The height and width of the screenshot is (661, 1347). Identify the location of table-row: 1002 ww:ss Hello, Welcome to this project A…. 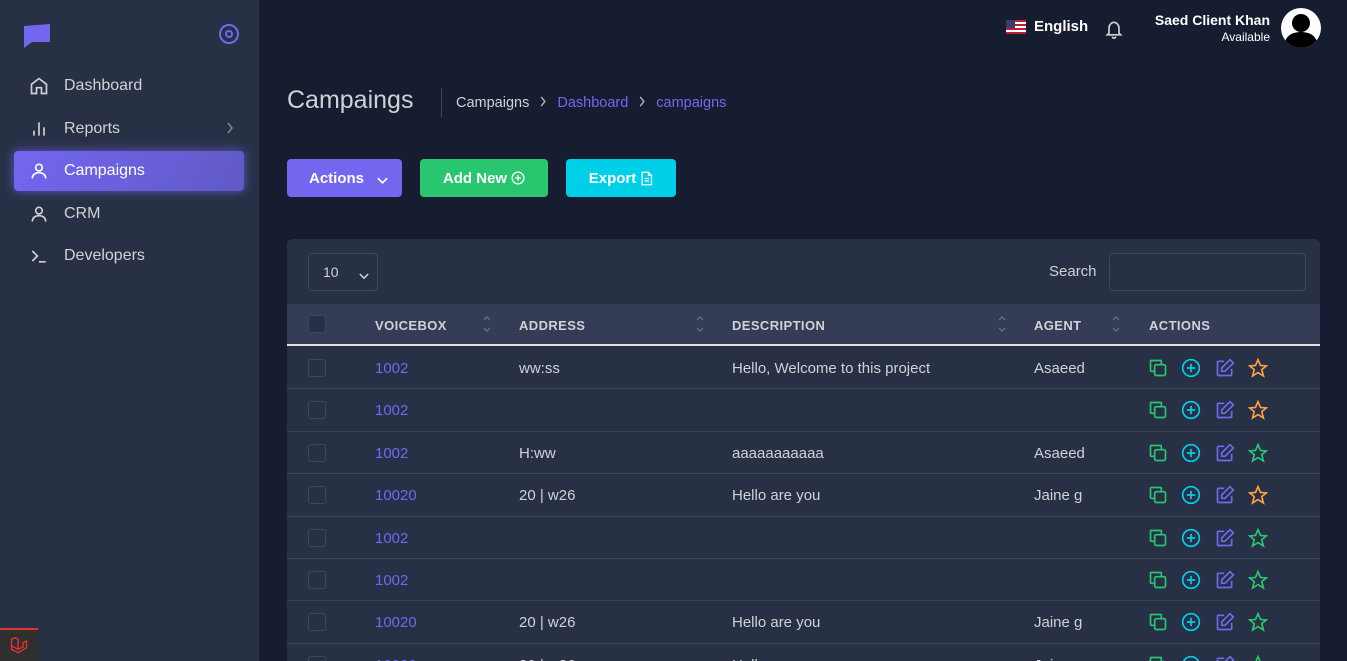
(803, 368).